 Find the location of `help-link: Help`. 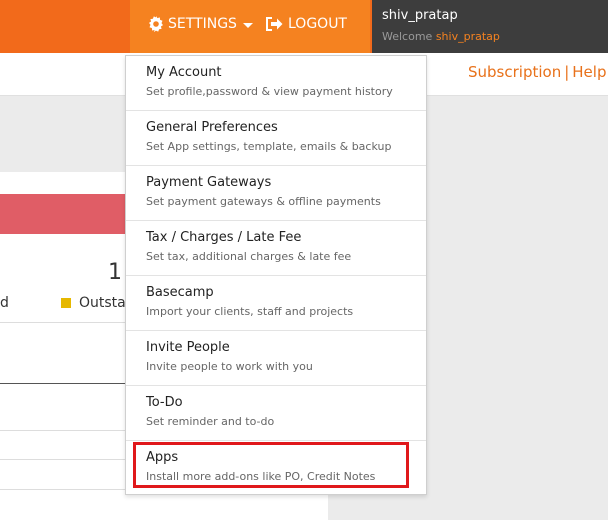

help-link: Help is located at coordinates (589, 72).